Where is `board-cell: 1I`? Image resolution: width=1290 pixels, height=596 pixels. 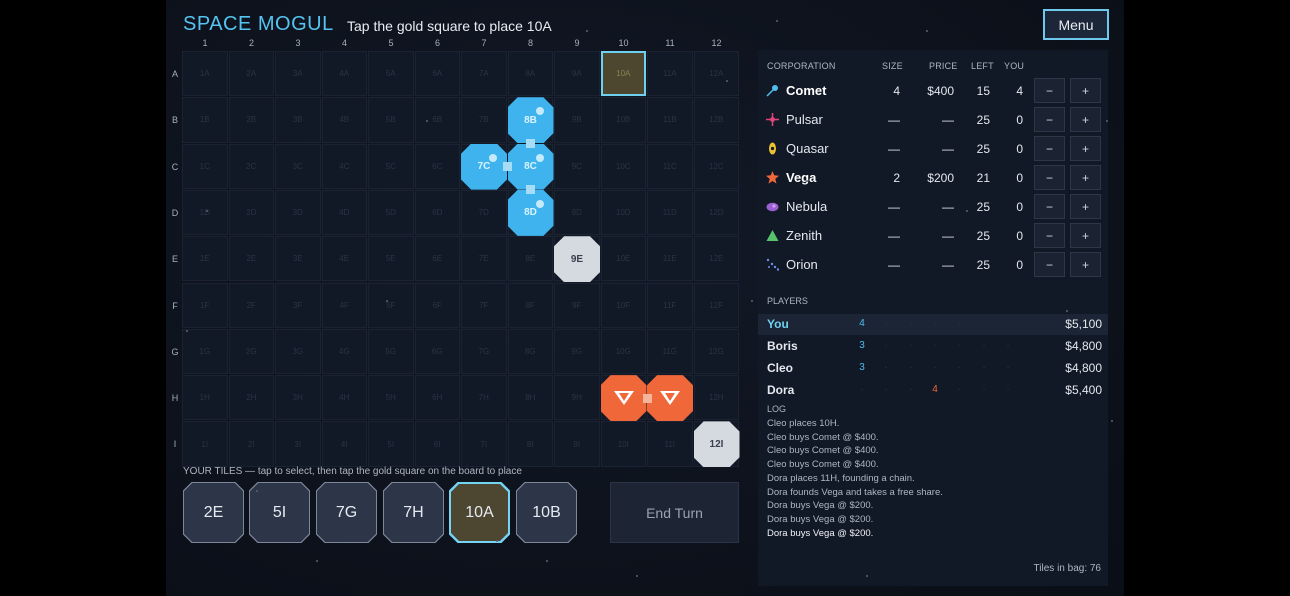
board-cell: 1I is located at coordinates (205, 444).